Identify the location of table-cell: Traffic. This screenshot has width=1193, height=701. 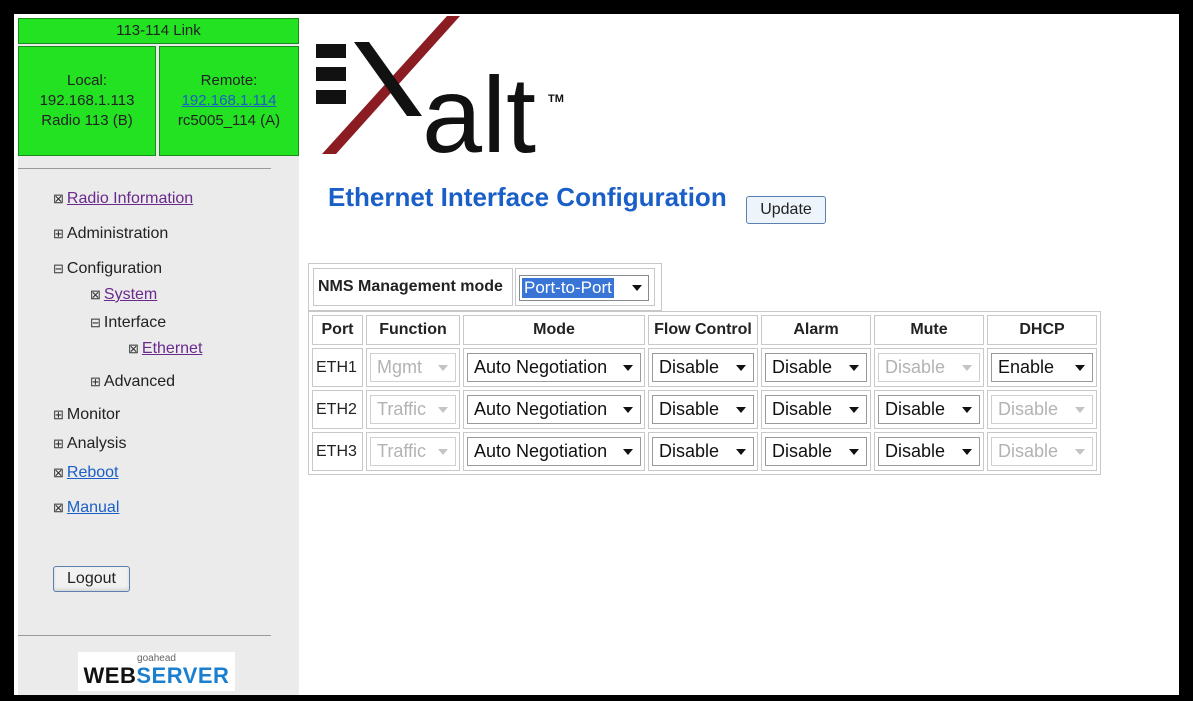
(413, 451).